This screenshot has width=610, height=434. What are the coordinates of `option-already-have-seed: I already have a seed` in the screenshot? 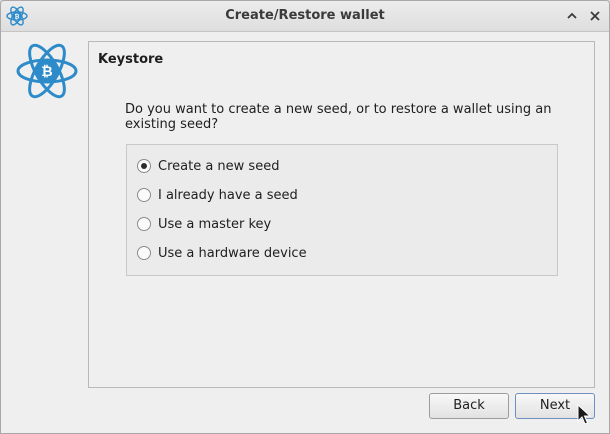 It's located at (217, 195).